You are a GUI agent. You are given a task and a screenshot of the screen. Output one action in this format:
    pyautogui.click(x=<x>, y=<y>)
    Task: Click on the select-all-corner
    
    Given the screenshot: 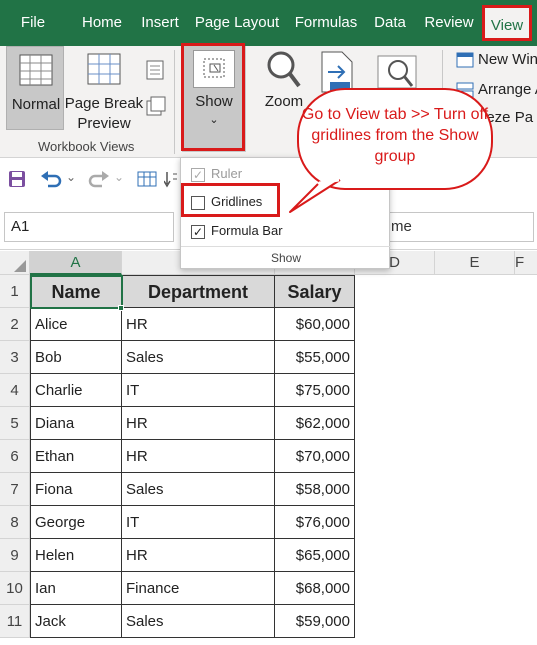 What is the action you would take?
    pyautogui.click(x=15, y=263)
    